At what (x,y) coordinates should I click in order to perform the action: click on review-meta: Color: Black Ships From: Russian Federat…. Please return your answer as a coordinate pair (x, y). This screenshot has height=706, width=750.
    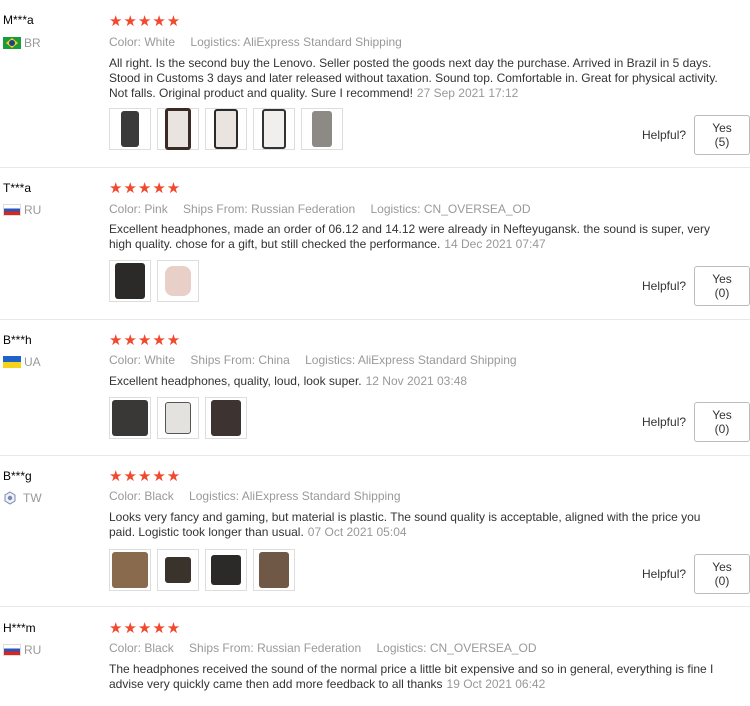
    Looking at the image, I should click on (323, 648).